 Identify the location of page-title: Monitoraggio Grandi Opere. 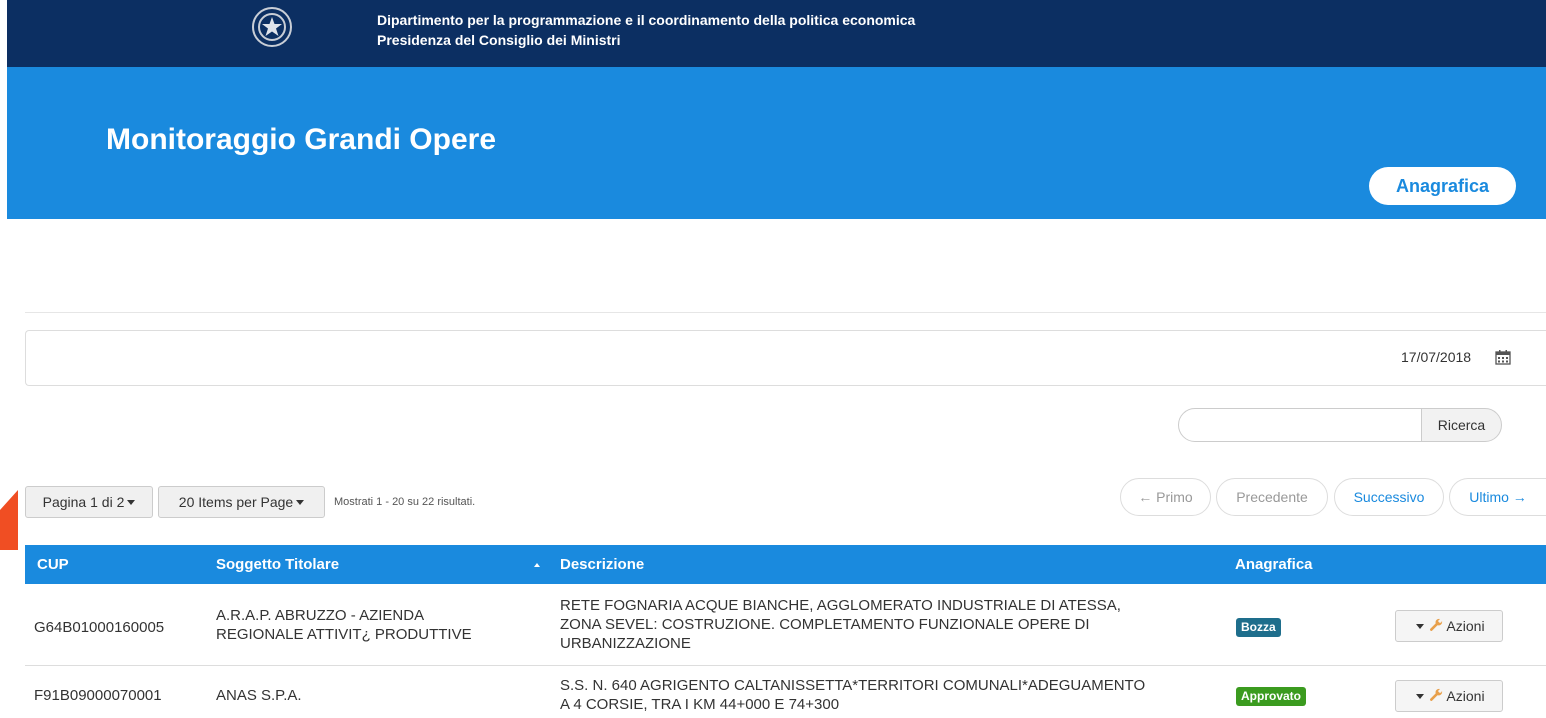
(301, 139).